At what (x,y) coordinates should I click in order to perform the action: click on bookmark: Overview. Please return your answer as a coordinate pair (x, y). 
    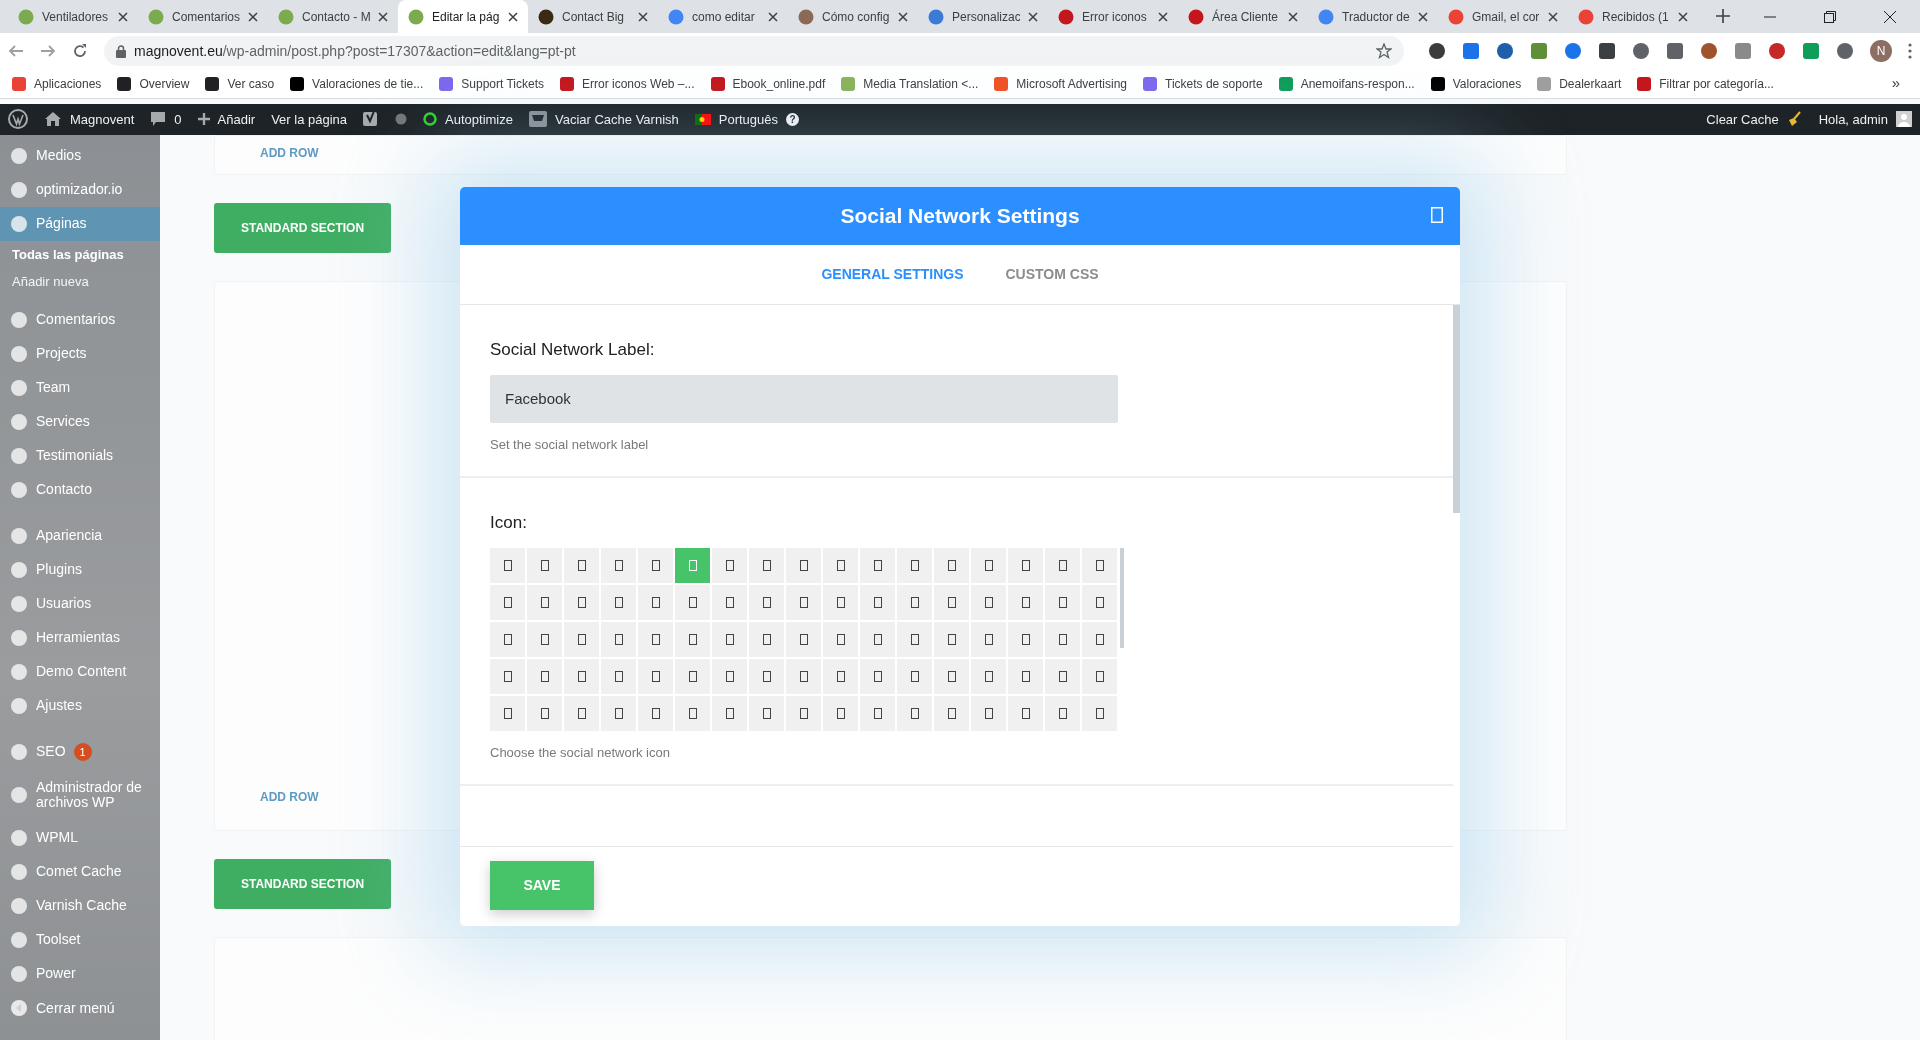
    Looking at the image, I should click on (153, 83).